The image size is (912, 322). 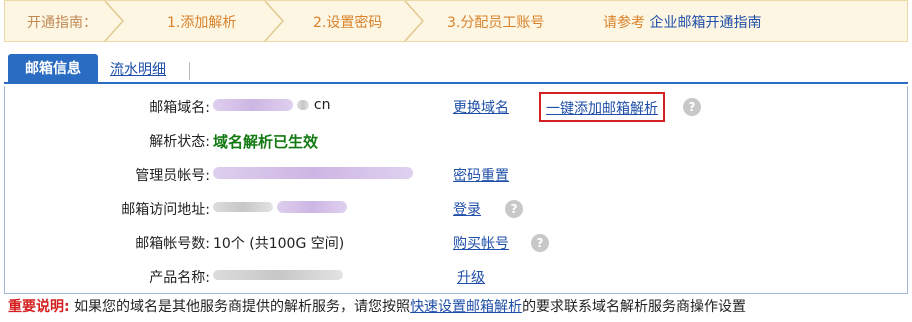 What do you see at coordinates (495, 22) in the screenshot?
I see `guide-step-3: 3.分配员工账号` at bounding box center [495, 22].